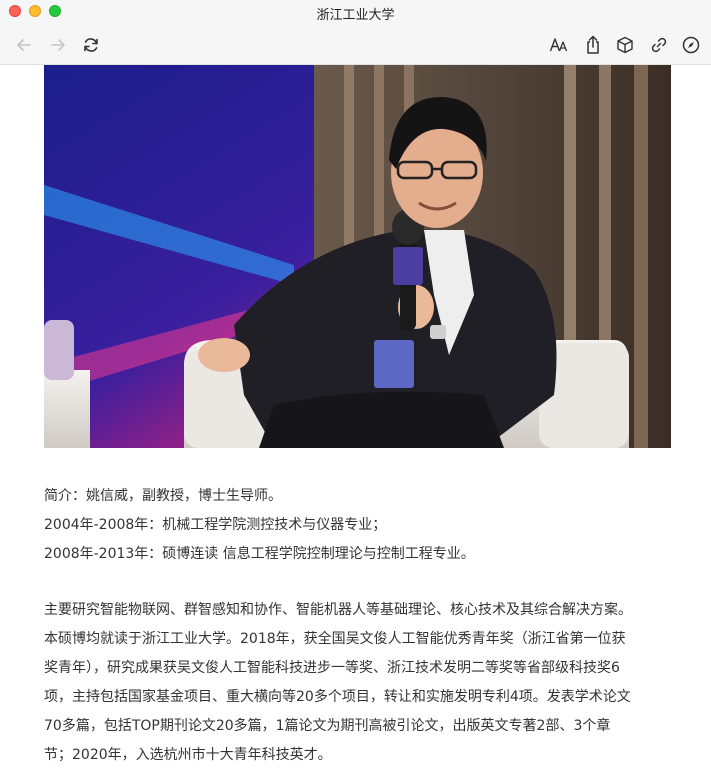 The image size is (711, 773). I want to click on intro-line-3: 2008年-2013年：硕博连读 信息工程学院控制理论与控制工程专业。, so click(259, 554).